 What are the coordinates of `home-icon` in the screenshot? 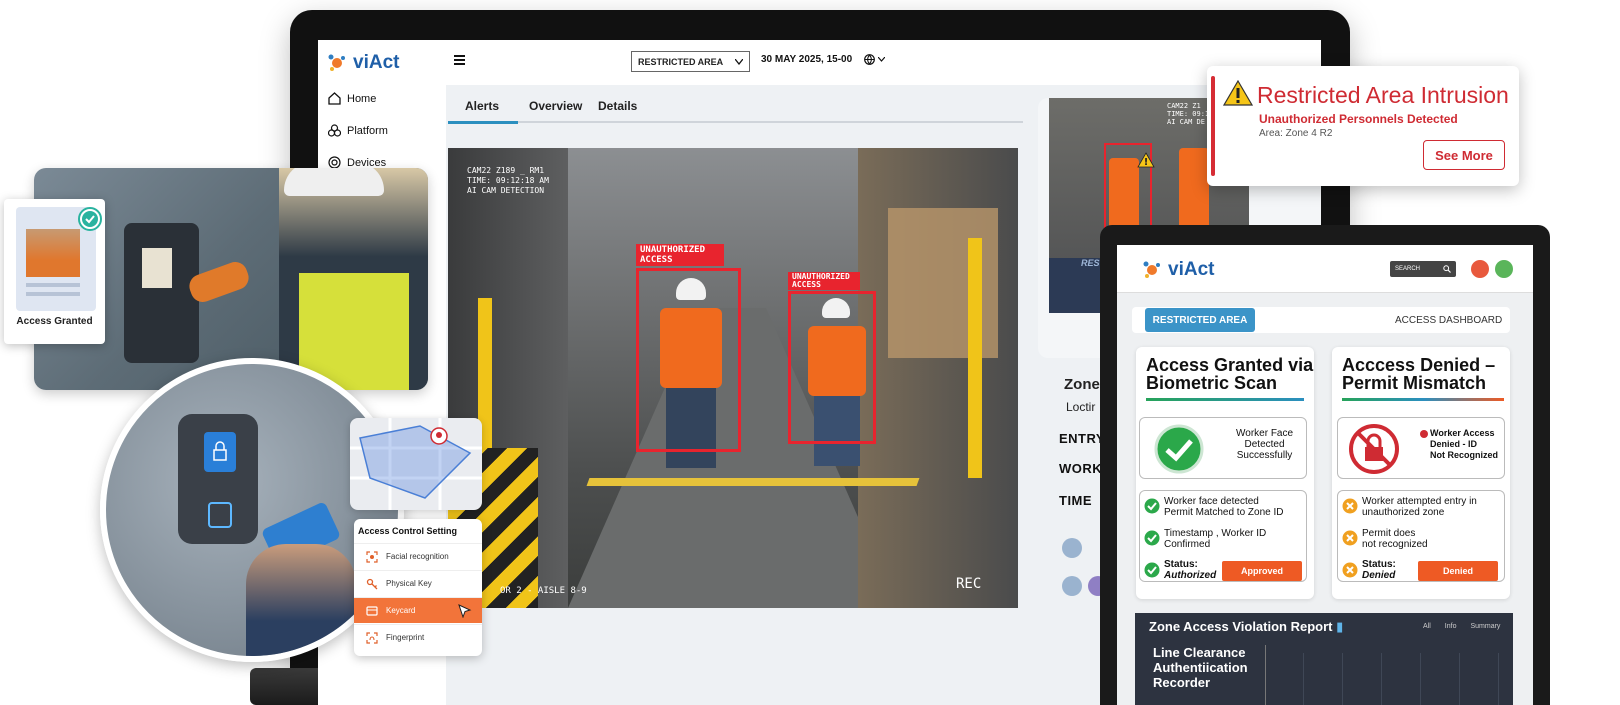 It's located at (334, 98).